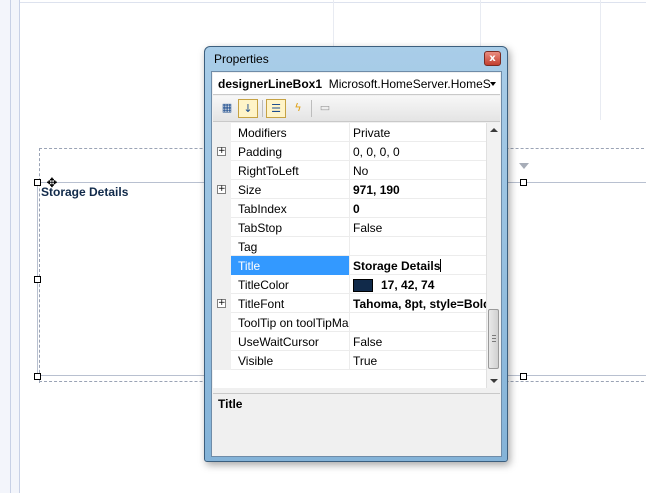 The image size is (646, 493). Describe the element at coordinates (408, 285) in the screenshot. I see `property-value: 17, 42, 74` at that location.